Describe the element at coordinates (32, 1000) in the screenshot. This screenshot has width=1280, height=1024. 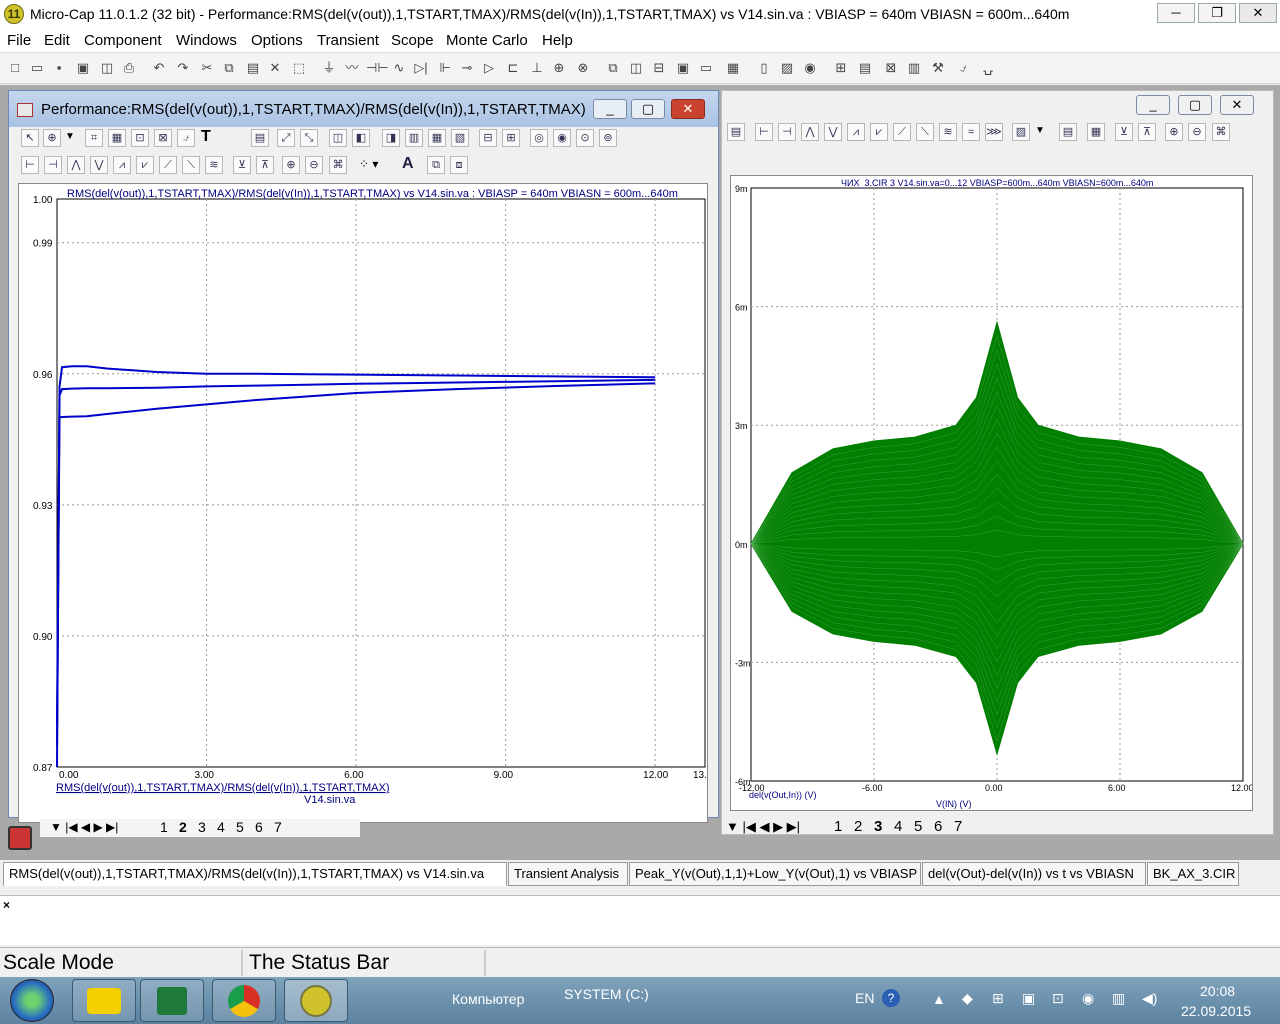
I see `start-icon` at that location.